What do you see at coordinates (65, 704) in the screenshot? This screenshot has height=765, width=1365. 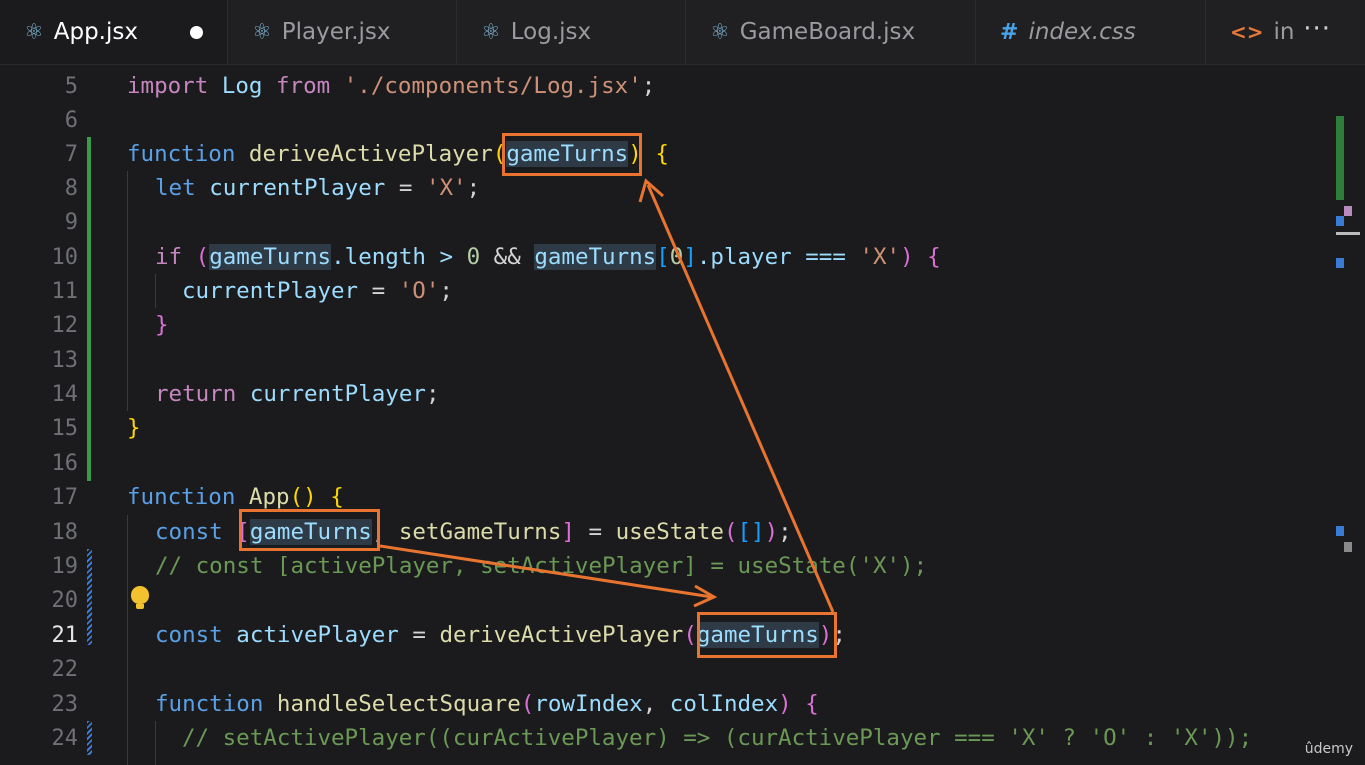 I see `line-number: 23` at bounding box center [65, 704].